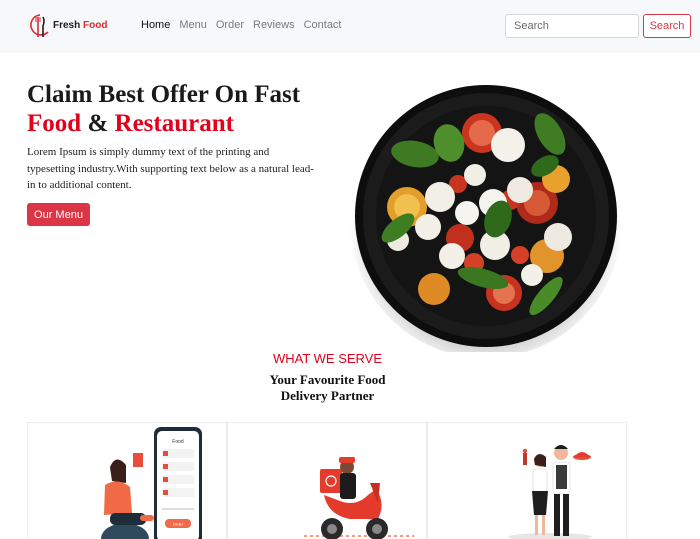 The image size is (700, 539). I want to click on search-button: Search, so click(667, 26).